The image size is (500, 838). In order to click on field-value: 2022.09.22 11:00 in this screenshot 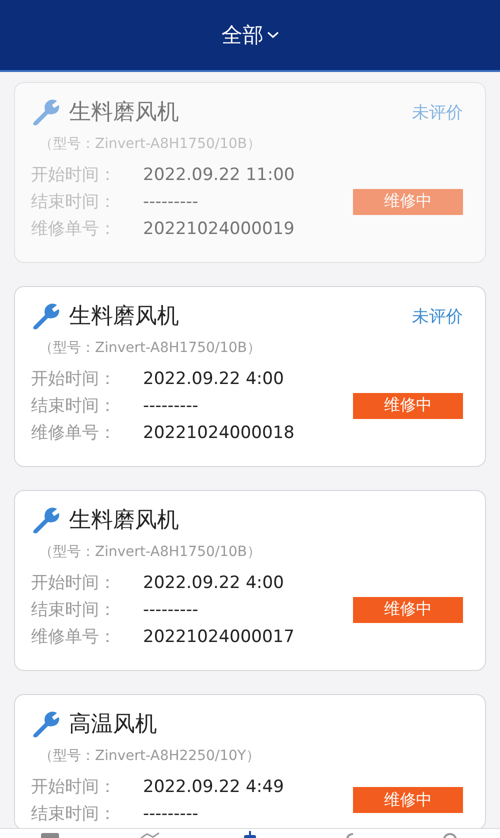, I will do `click(219, 174)`.